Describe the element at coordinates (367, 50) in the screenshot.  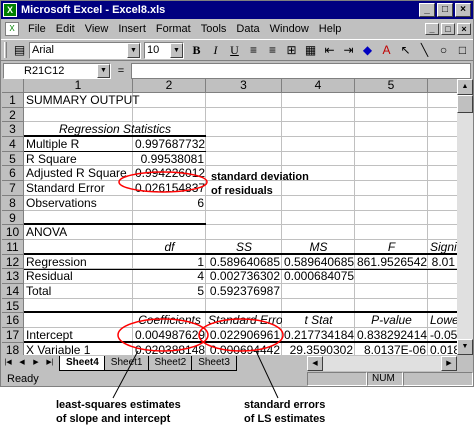
I see `fill-color-icon: ◆` at that location.